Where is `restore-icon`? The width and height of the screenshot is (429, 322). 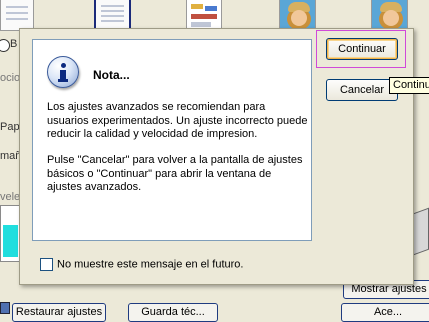
restore-icon is located at coordinates (5, 308).